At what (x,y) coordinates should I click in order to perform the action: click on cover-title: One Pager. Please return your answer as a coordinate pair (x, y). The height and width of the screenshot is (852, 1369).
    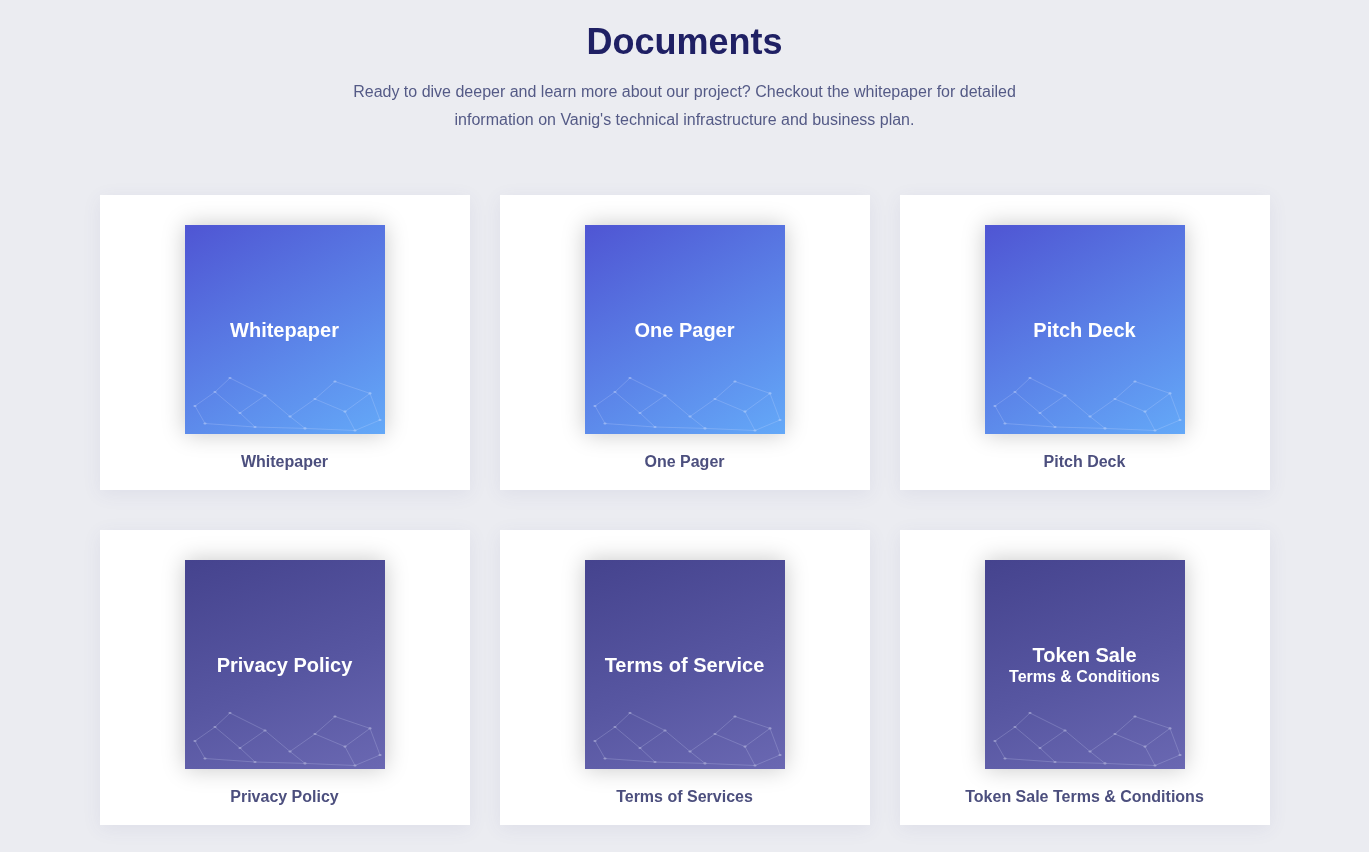
    Looking at the image, I should click on (684, 329).